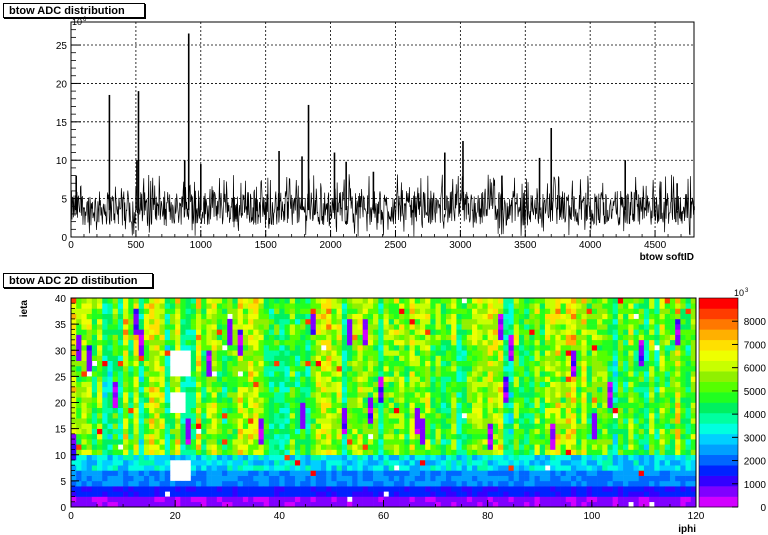  I want to click on palette-swatch, so click(718, 481).